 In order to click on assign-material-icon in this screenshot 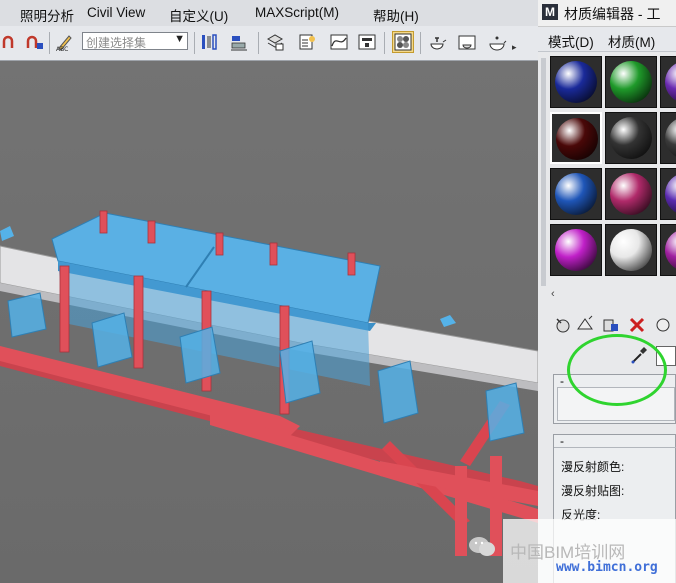, I will do `click(611, 325)`.